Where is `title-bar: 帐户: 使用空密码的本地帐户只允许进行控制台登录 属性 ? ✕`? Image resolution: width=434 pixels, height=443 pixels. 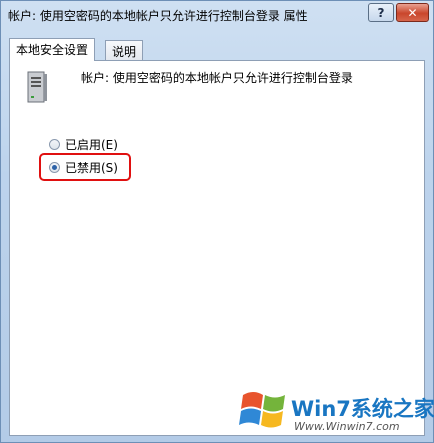 title-bar: 帐户: 使用空密码的本地帐户只允许进行控制台登录 属性 ? ✕ is located at coordinates (217, 15).